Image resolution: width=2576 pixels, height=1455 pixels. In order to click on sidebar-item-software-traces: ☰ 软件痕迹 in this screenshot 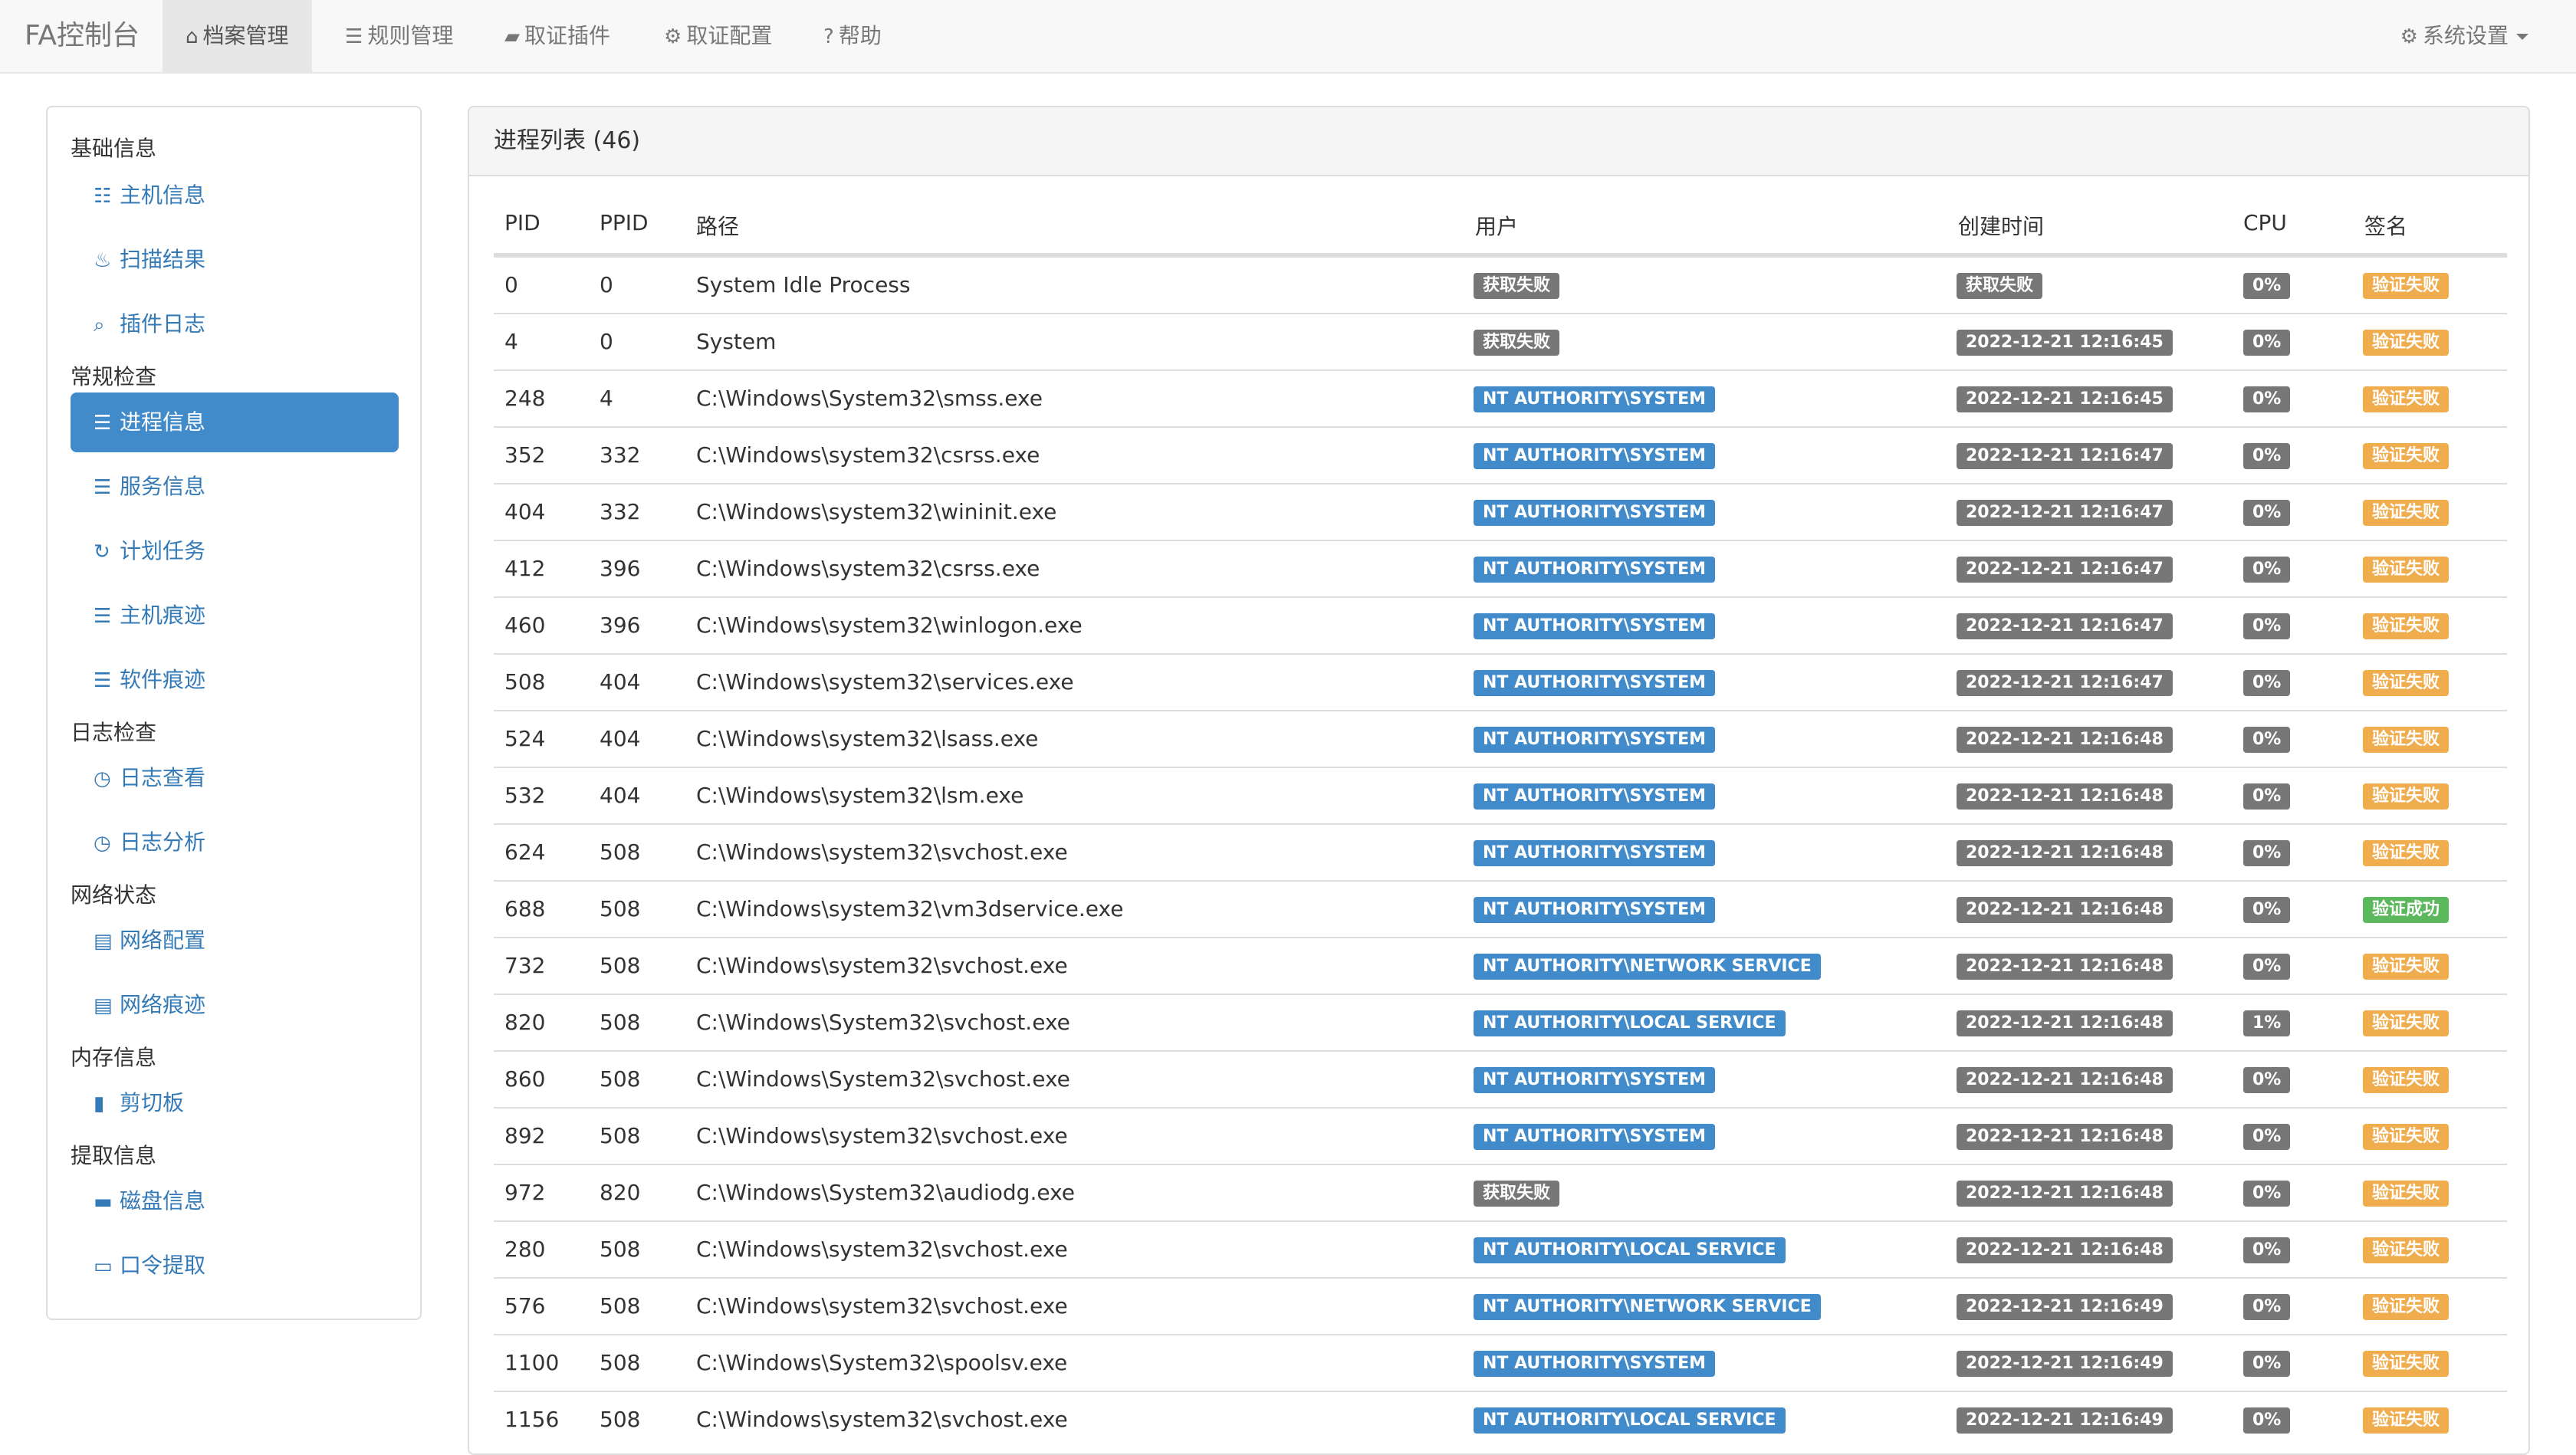, I will do `click(235, 680)`.